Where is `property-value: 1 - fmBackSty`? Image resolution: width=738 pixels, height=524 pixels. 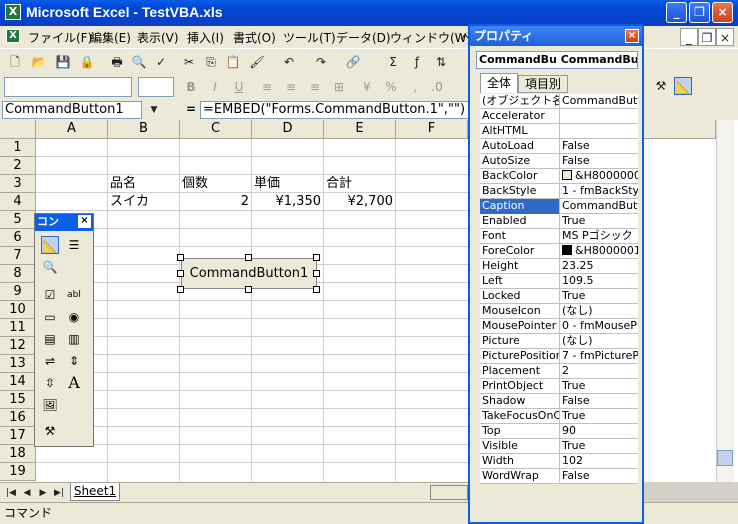 property-value: 1 - fmBackSty is located at coordinates (600, 191).